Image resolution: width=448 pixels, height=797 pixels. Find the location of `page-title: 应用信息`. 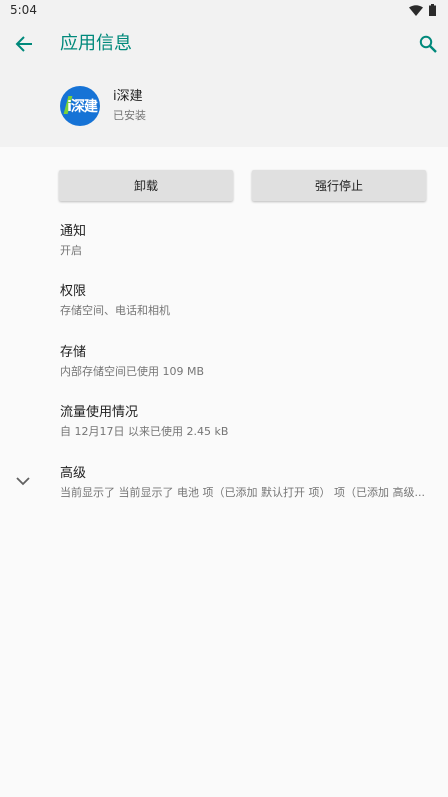

page-title: 应用信息 is located at coordinates (96, 43).